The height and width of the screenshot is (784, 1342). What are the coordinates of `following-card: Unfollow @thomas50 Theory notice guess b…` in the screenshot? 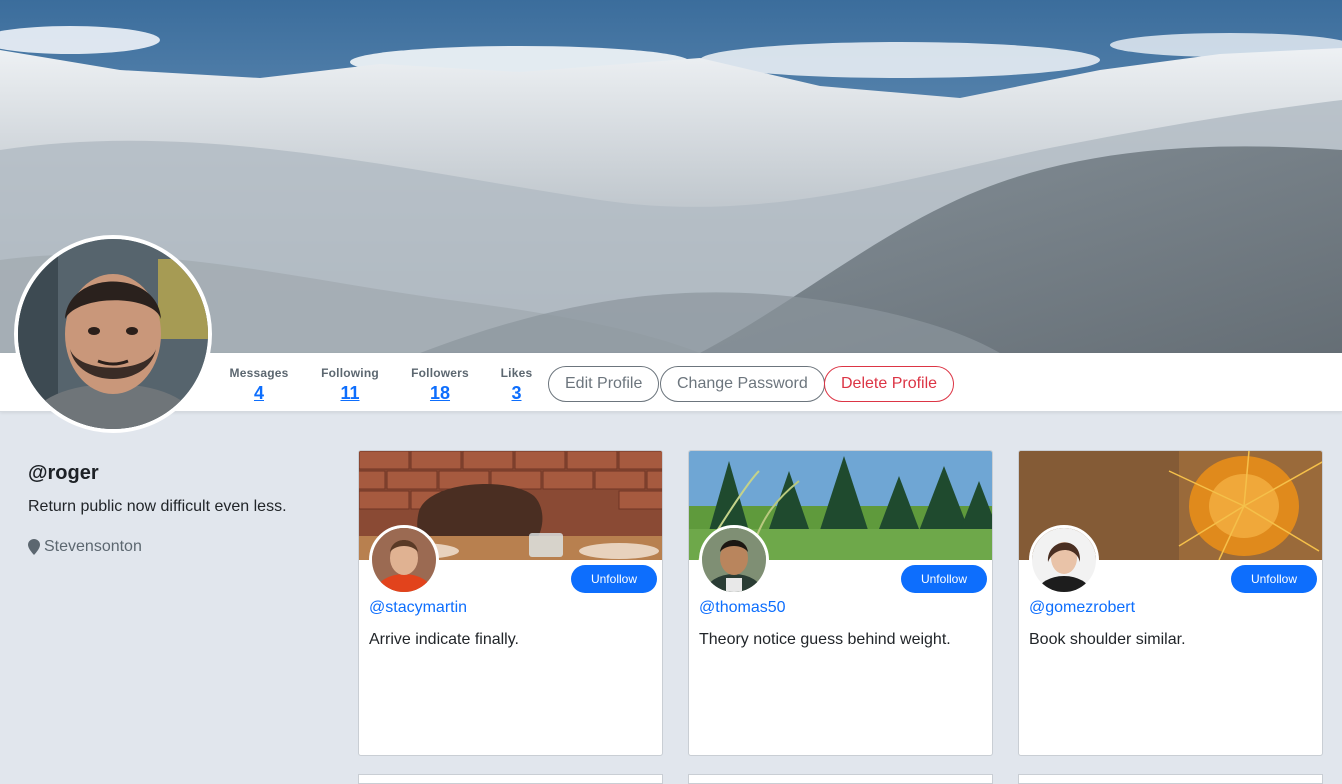 It's located at (840, 603).